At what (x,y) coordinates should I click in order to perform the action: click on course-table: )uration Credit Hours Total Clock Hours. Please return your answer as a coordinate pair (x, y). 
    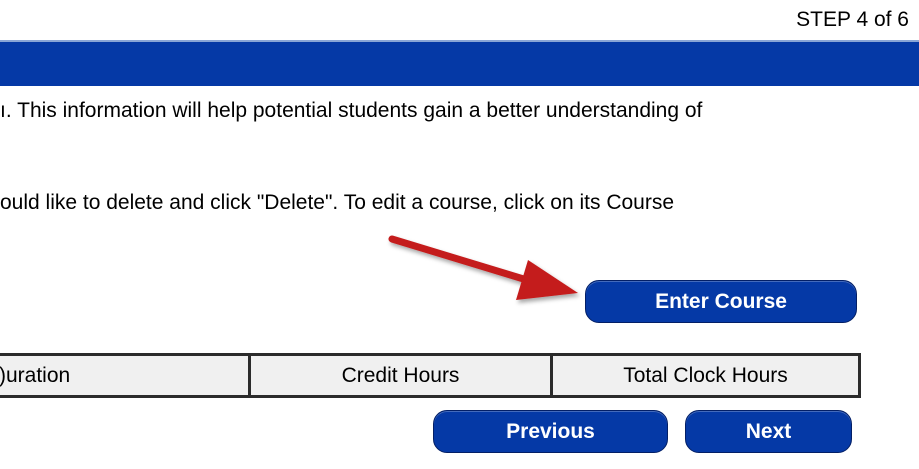
    Looking at the image, I should click on (430, 375).